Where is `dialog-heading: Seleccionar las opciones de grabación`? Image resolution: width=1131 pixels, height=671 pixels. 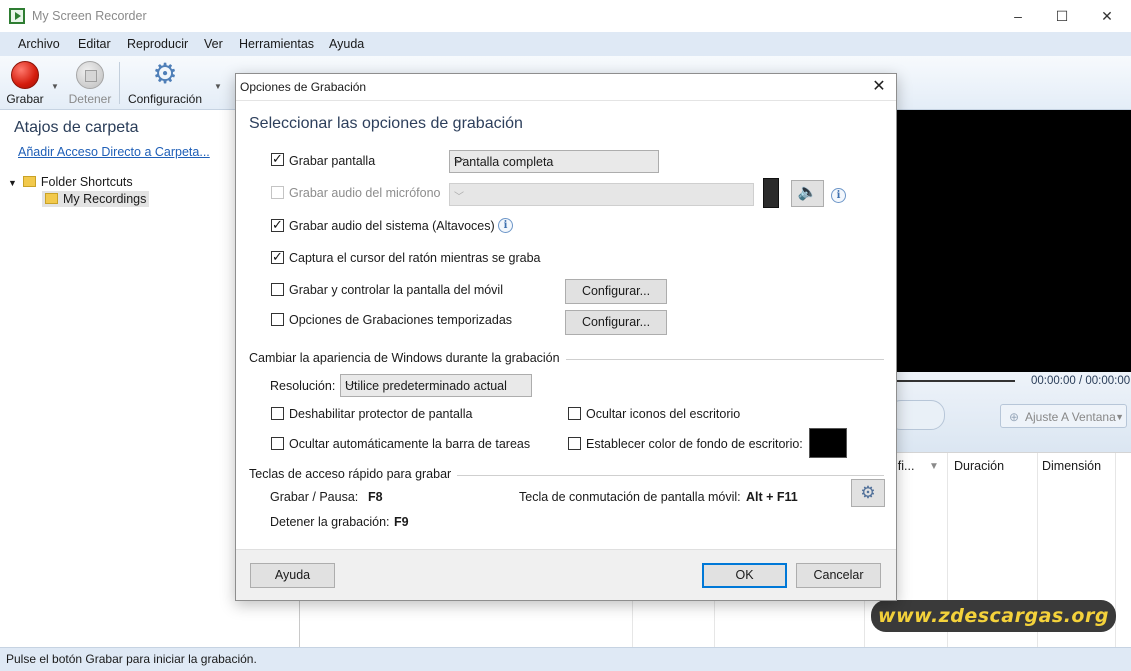
dialog-heading: Seleccionar las opciones de grabación is located at coordinates (386, 123).